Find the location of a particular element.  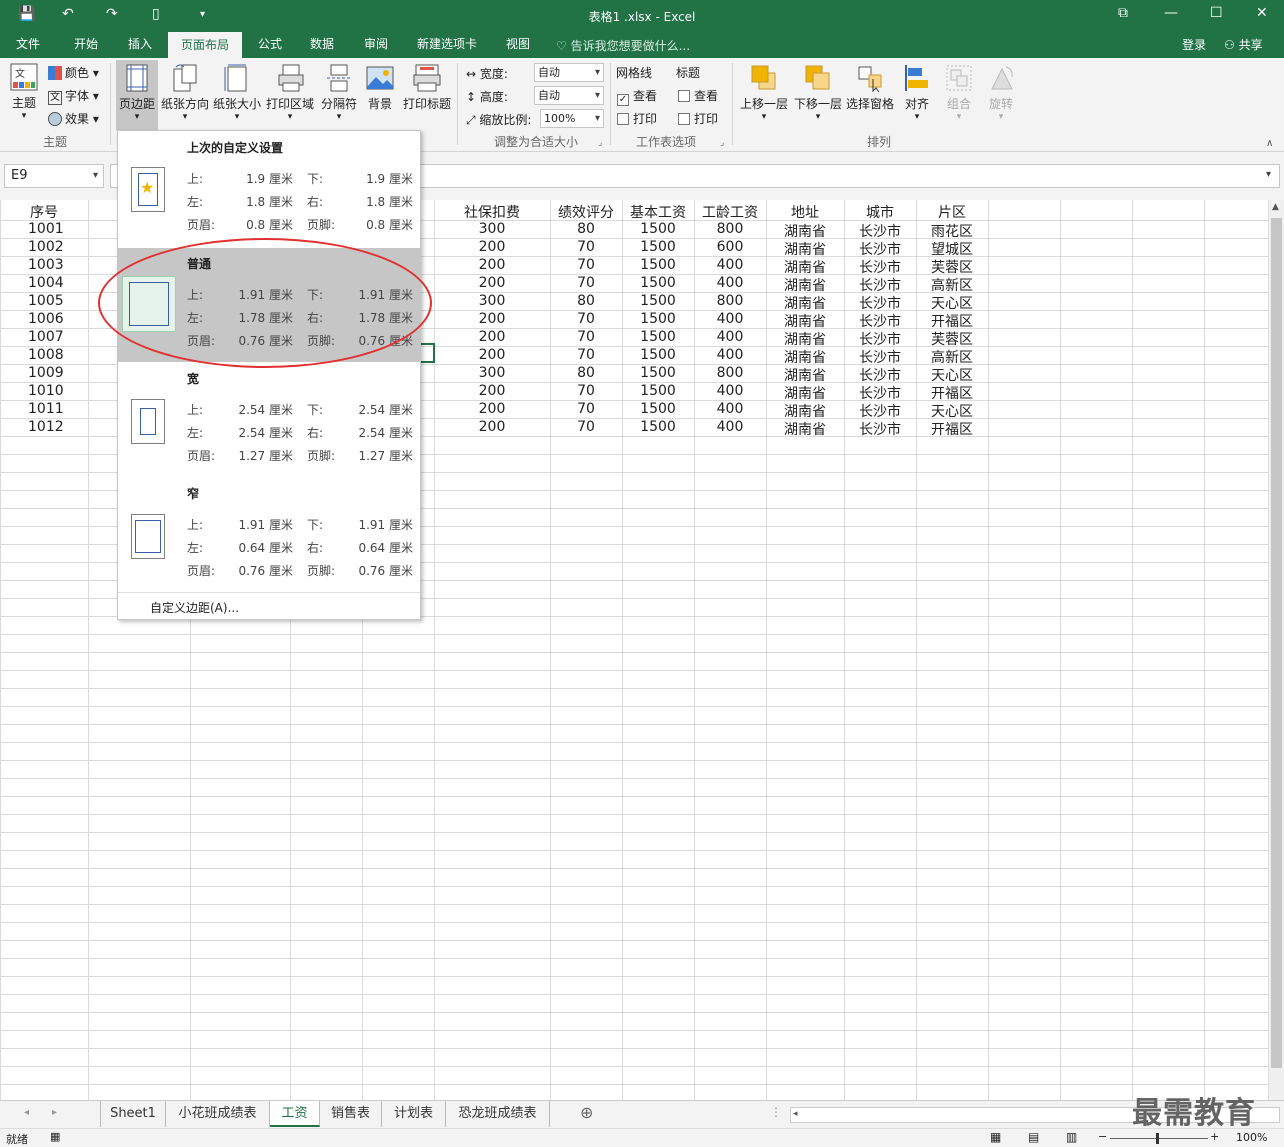

header-cell: 绩效评分 is located at coordinates (586, 212).